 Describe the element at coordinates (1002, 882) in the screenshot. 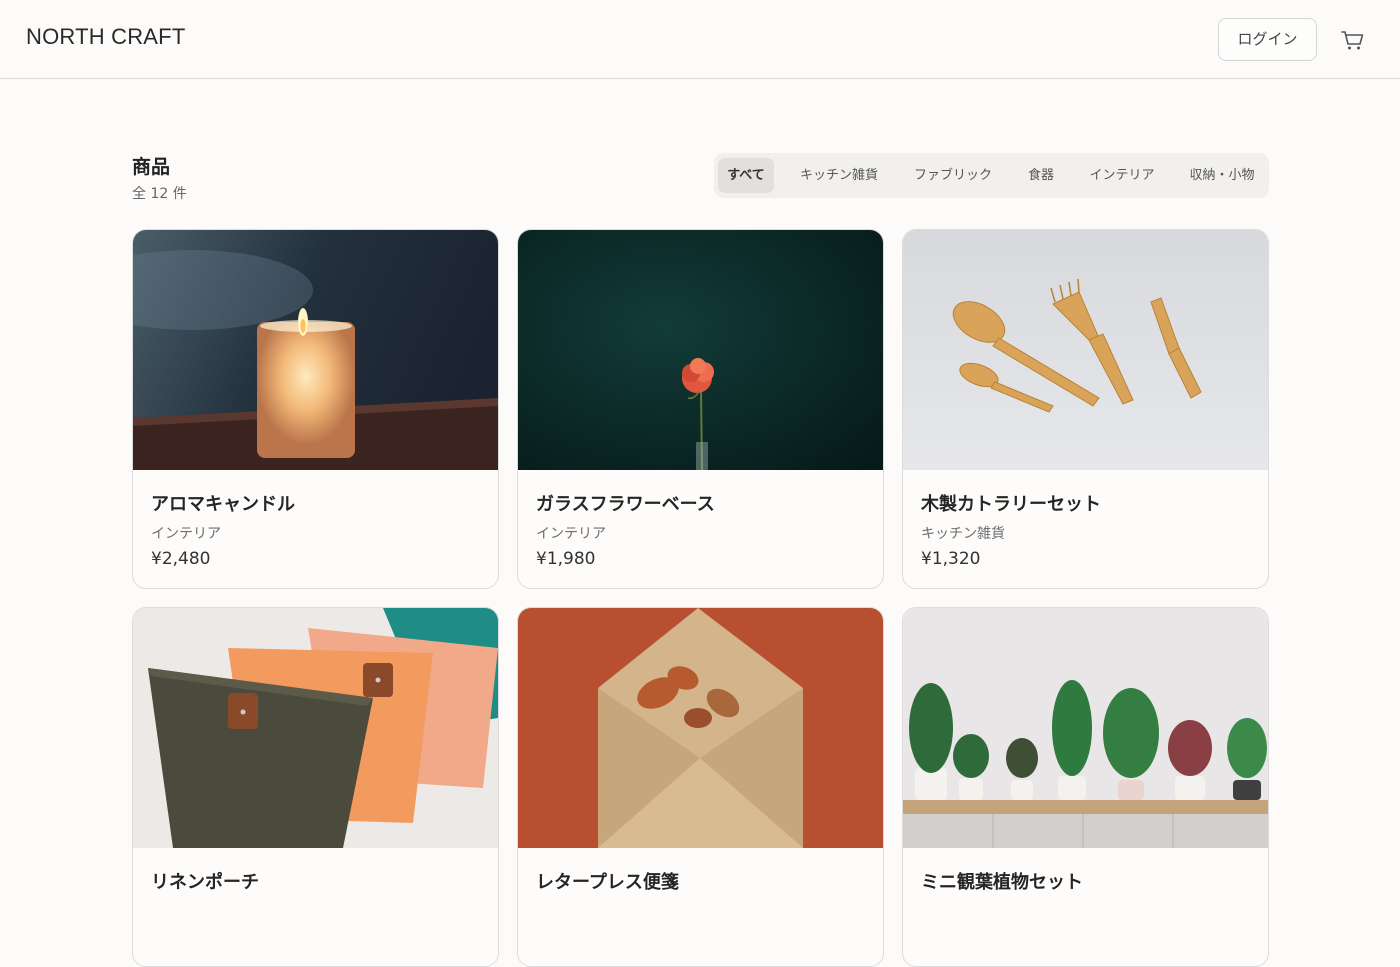

I see `product-name: ミニ観葉植物セット` at that location.